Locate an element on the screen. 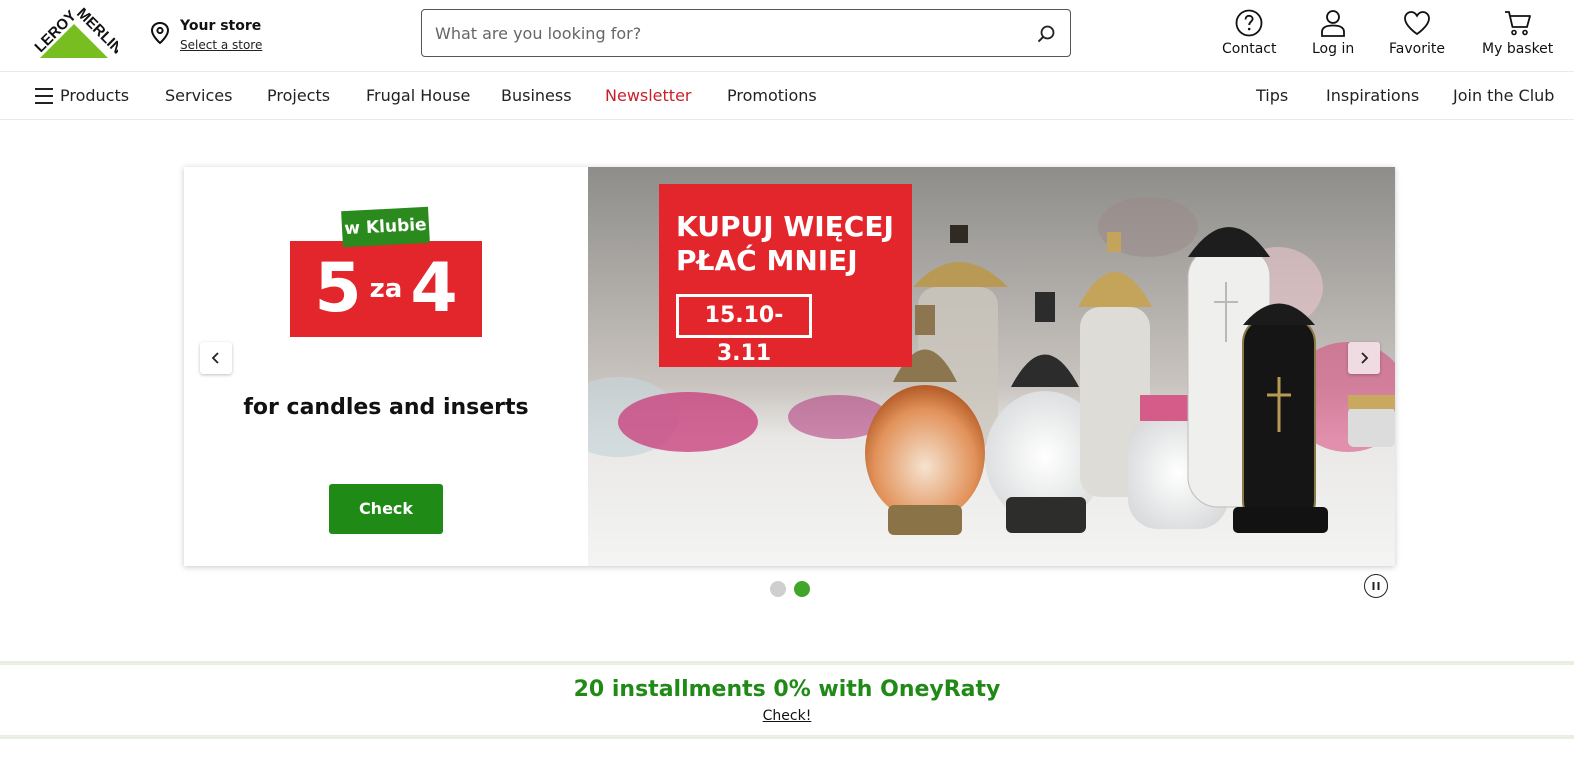 This screenshot has width=1574, height=760. nav-tips: Tips is located at coordinates (1272, 96).